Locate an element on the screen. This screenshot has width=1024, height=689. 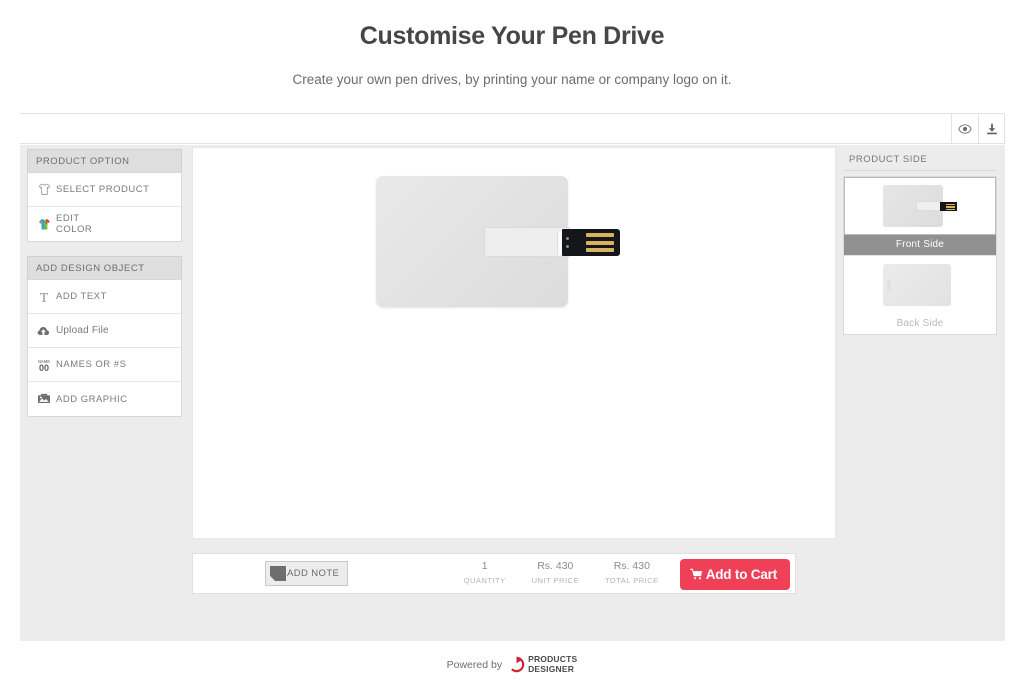
name-number-icon: NAME 00 is located at coordinates (44, 365).